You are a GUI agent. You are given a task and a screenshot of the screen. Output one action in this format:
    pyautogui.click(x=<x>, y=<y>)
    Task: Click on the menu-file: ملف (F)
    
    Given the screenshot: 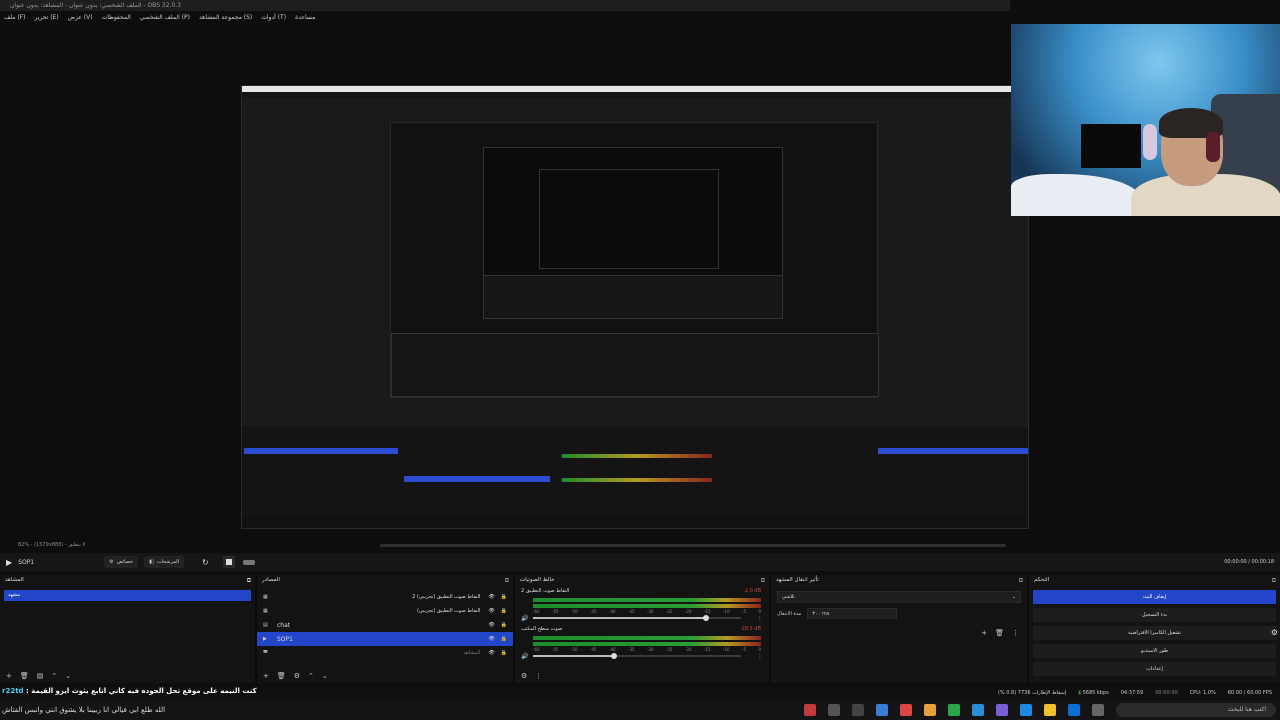 What is the action you would take?
    pyautogui.click(x=14, y=17)
    